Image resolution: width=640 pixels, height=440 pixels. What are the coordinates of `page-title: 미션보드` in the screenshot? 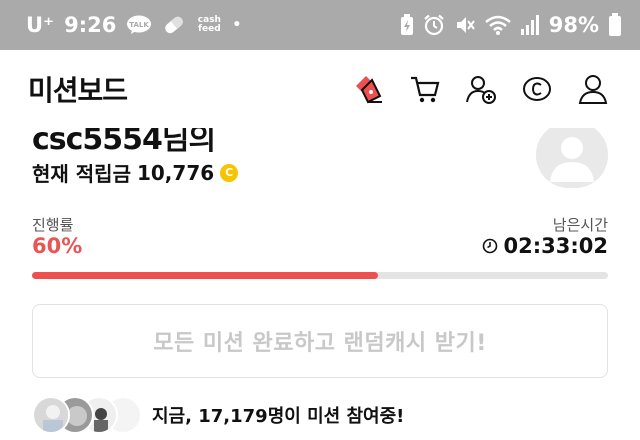 It's located at (78, 90).